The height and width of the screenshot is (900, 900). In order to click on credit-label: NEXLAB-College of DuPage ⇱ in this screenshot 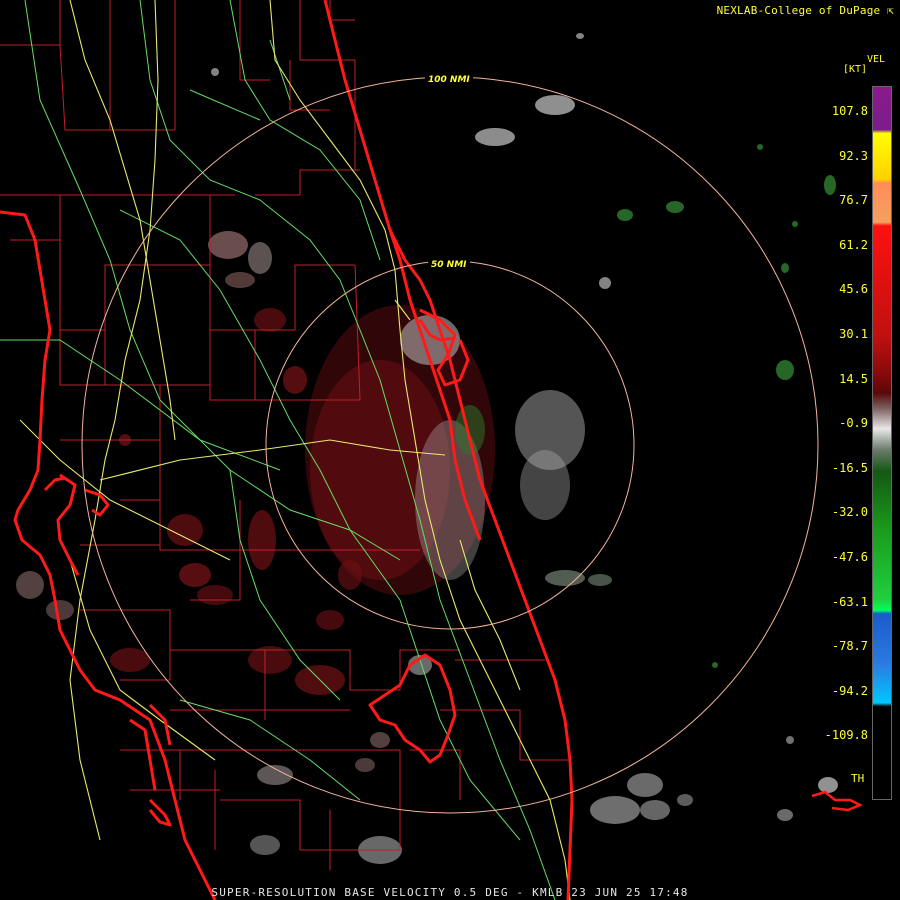, I will do `click(805, 10)`.